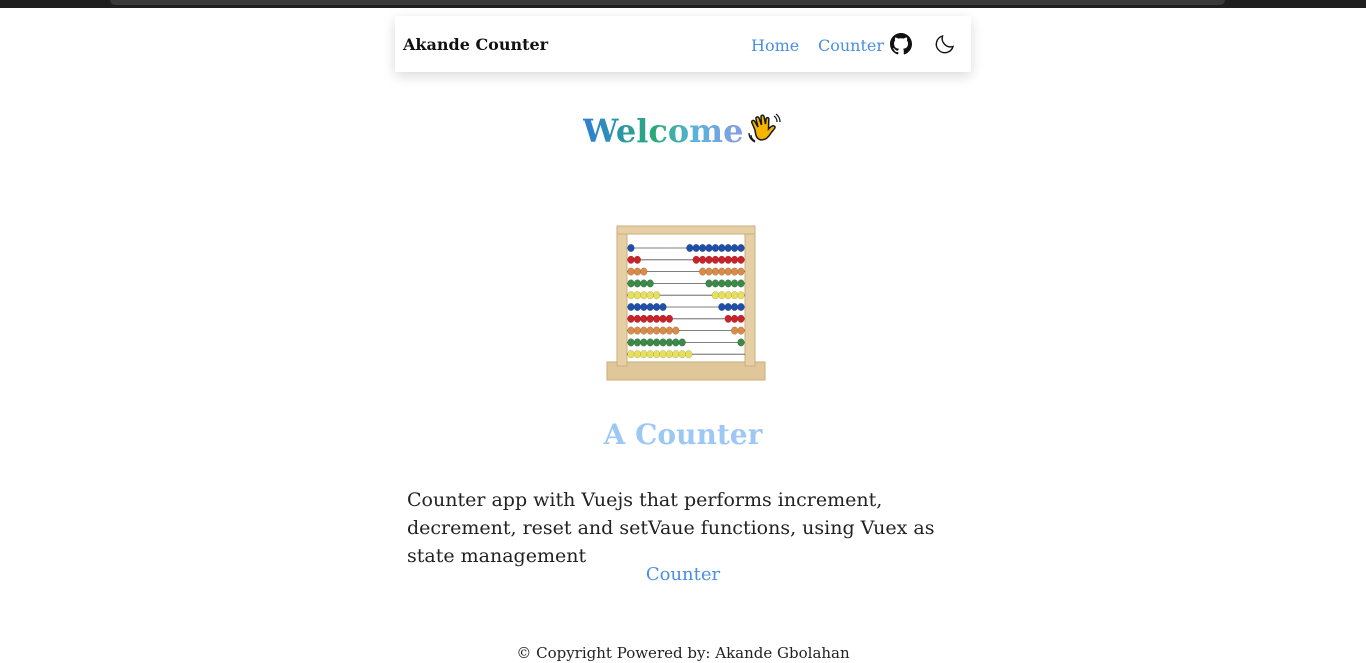 Image resolution: width=1366 pixels, height=663 pixels. I want to click on browser-url-bar, so click(667, 2).